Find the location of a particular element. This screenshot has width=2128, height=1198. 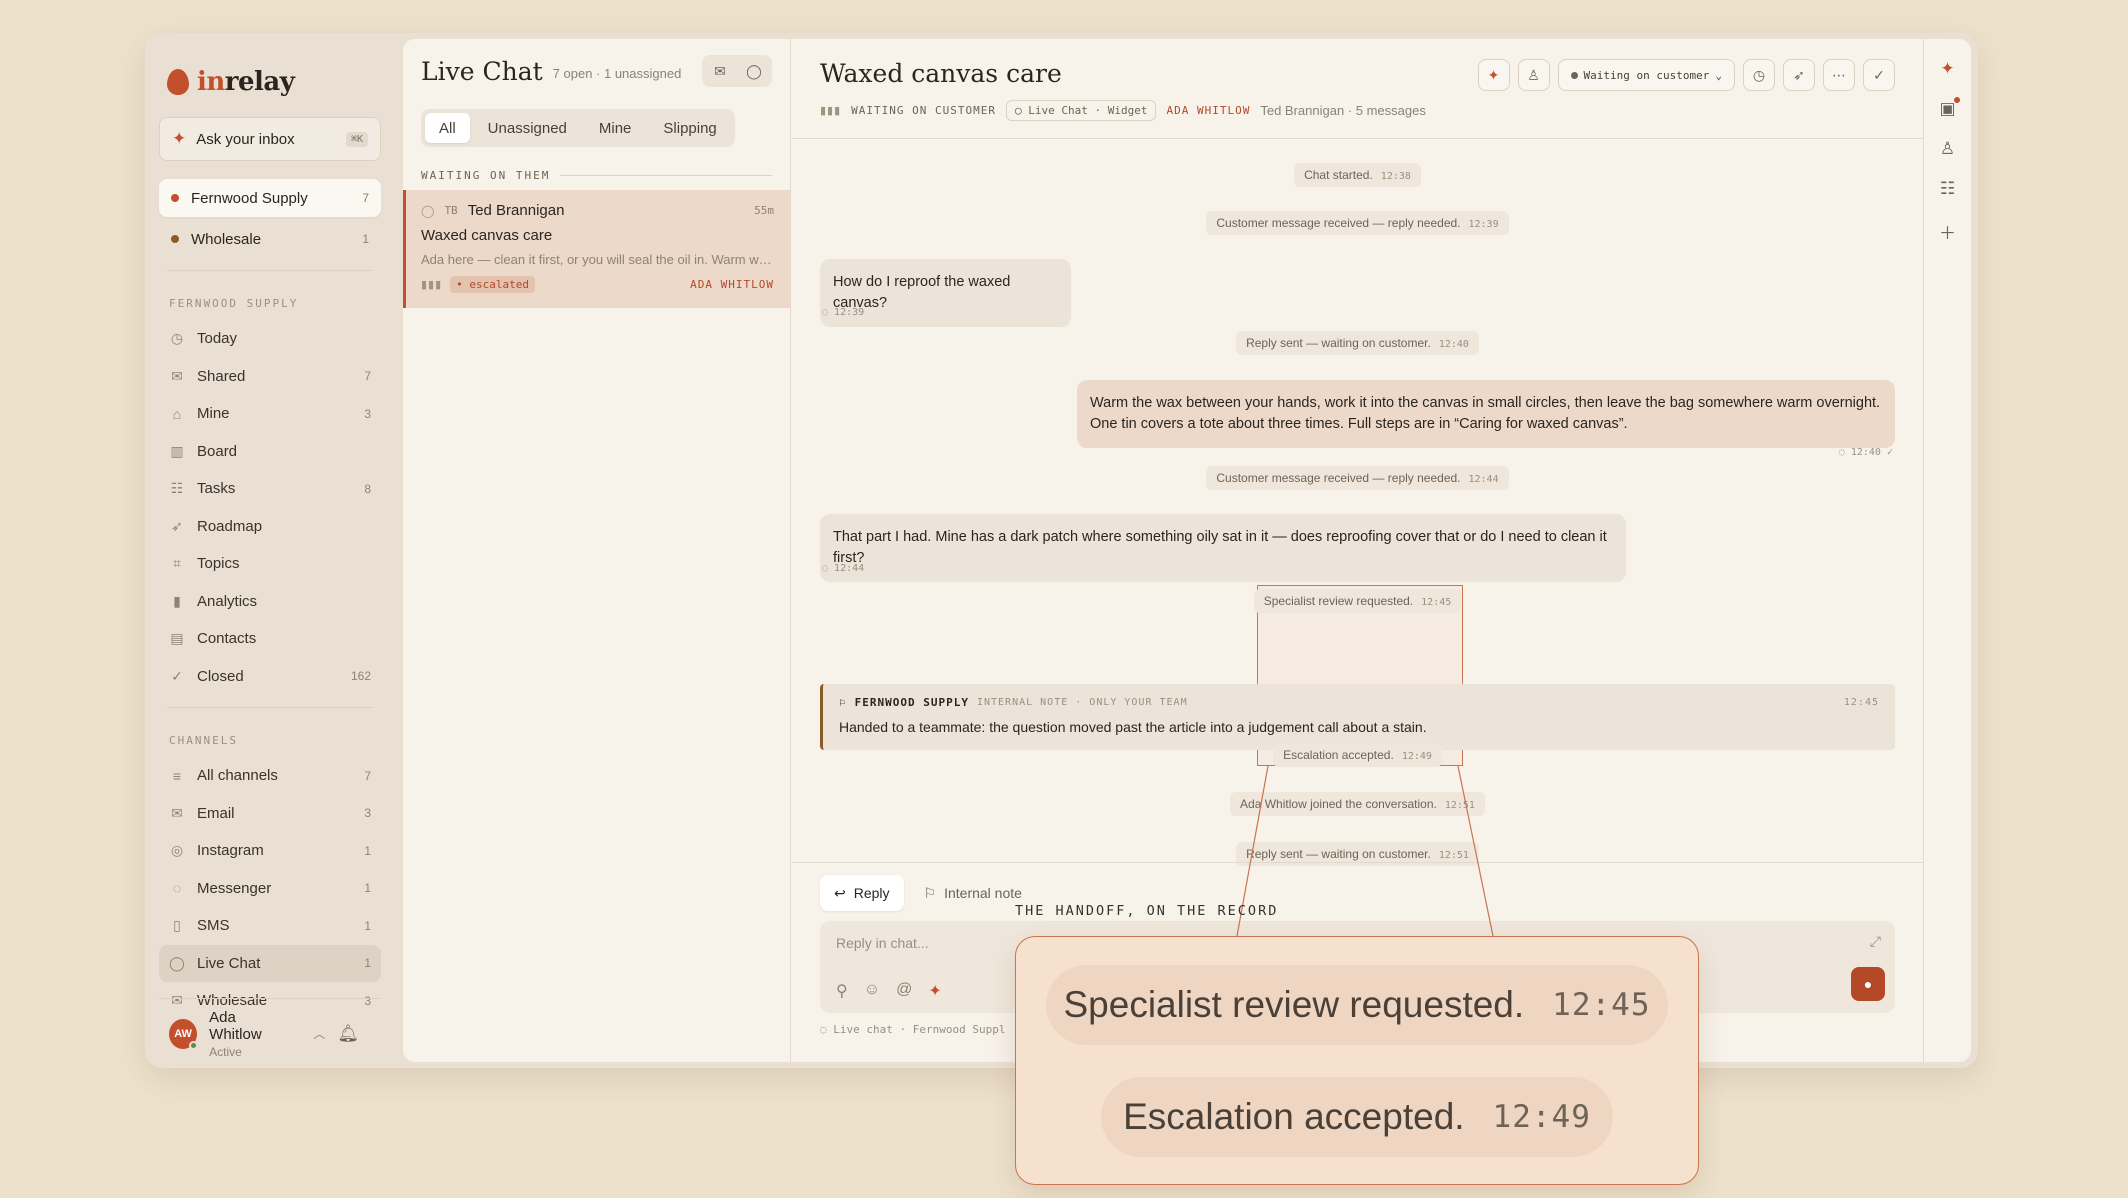

mention-icon: @ is located at coordinates (904, 991).